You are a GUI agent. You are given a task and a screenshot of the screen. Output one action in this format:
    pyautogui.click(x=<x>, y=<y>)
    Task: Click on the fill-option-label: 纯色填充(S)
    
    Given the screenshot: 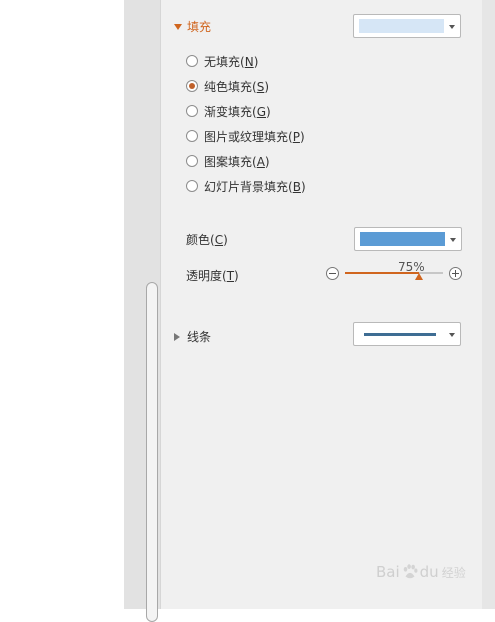 What is the action you would take?
    pyautogui.click(x=237, y=86)
    